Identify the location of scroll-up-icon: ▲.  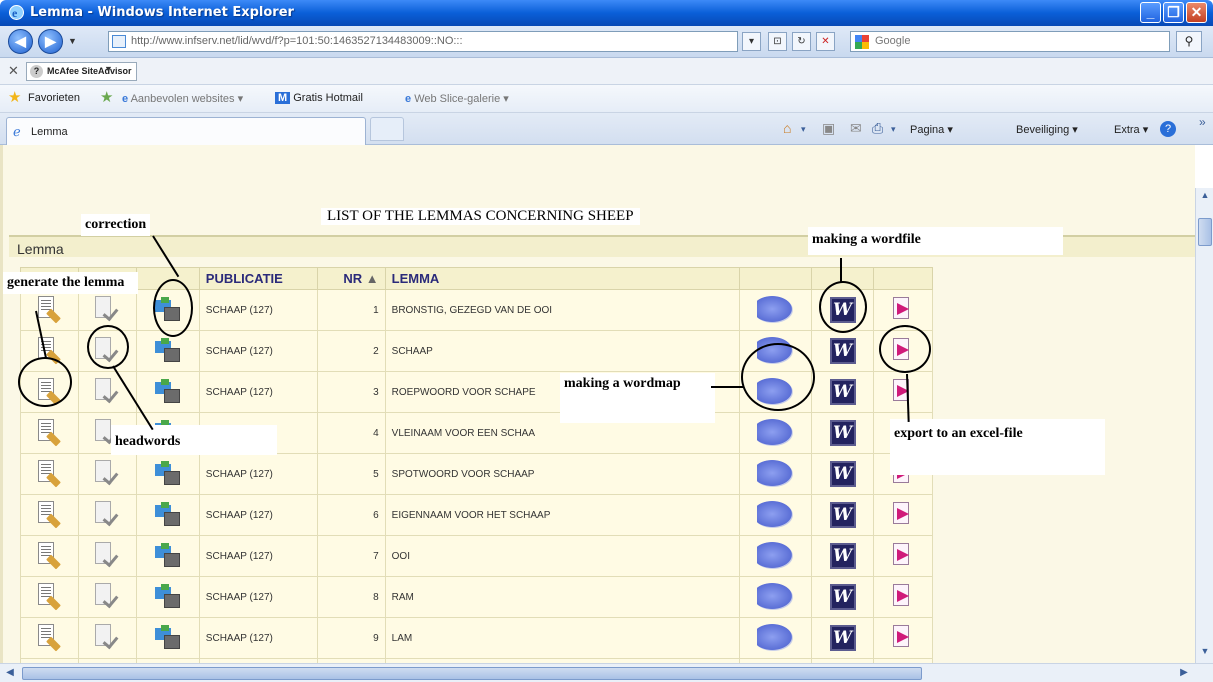
(1205, 197).